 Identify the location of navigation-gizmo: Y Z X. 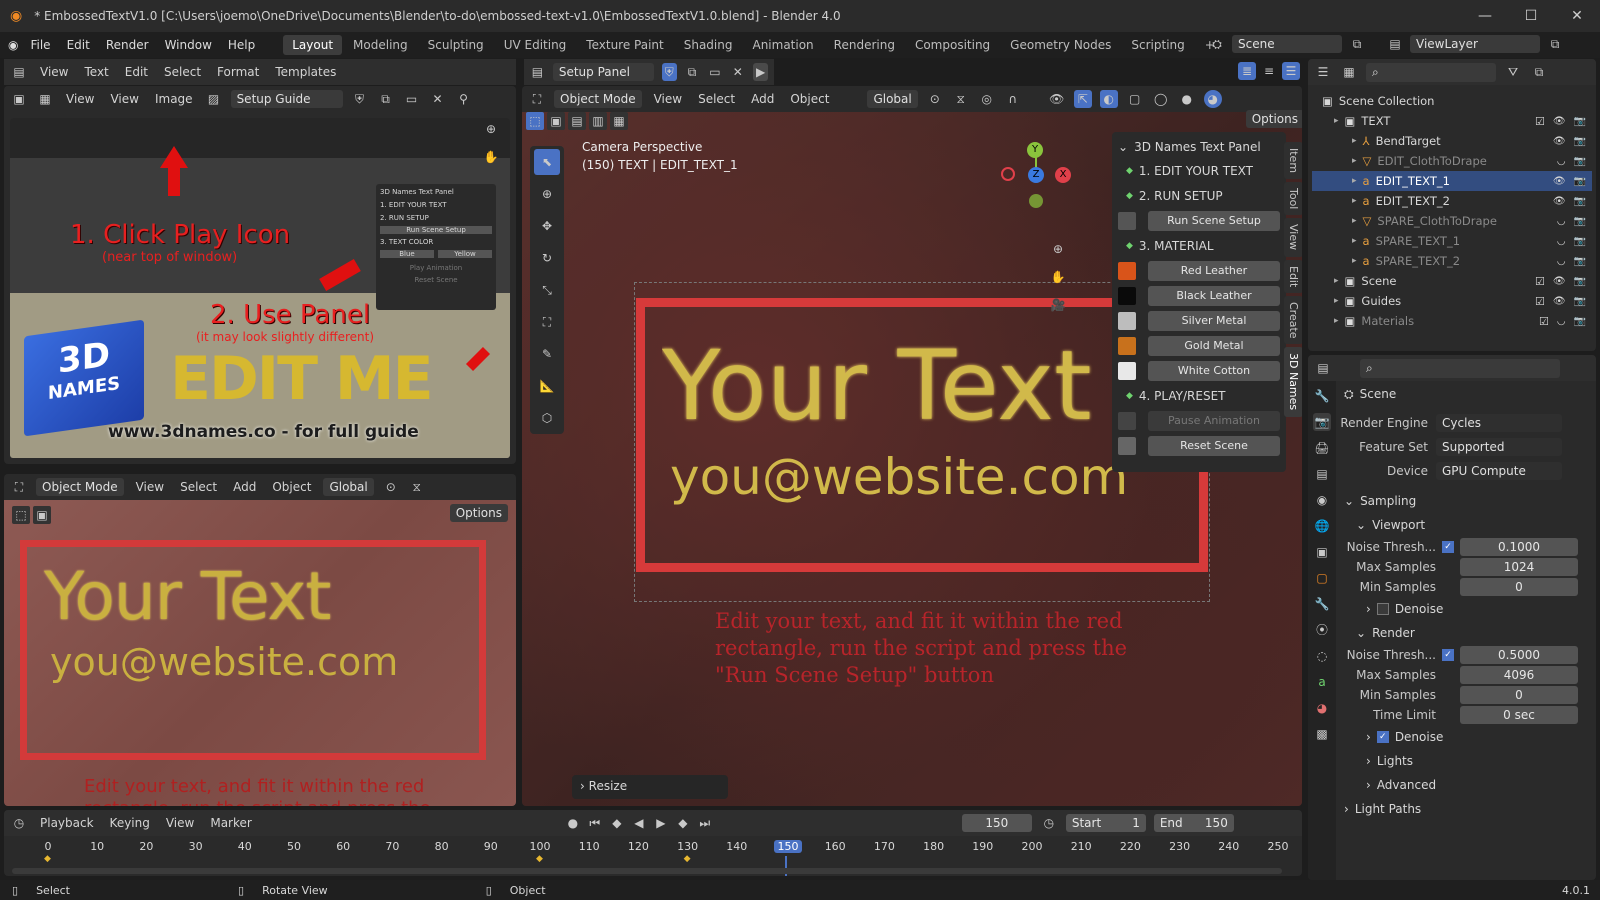
(1037, 174).